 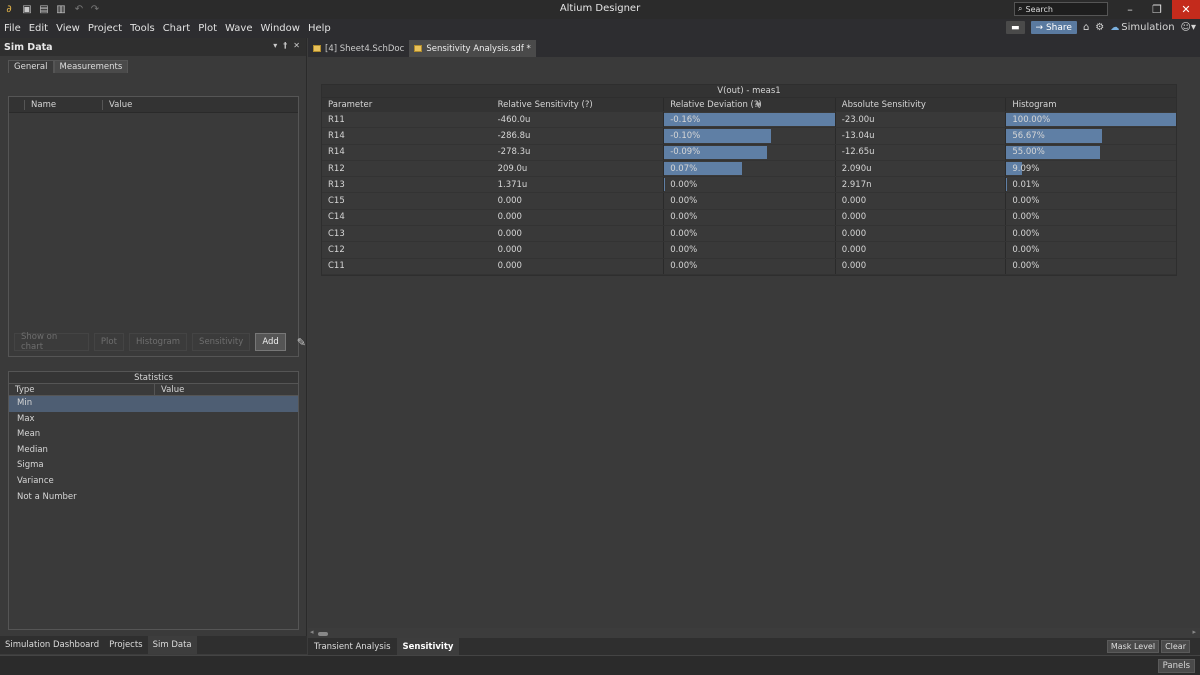 What do you see at coordinates (52, 645) in the screenshot?
I see `tab-simulation-dashboard: Simulation Dashboard` at bounding box center [52, 645].